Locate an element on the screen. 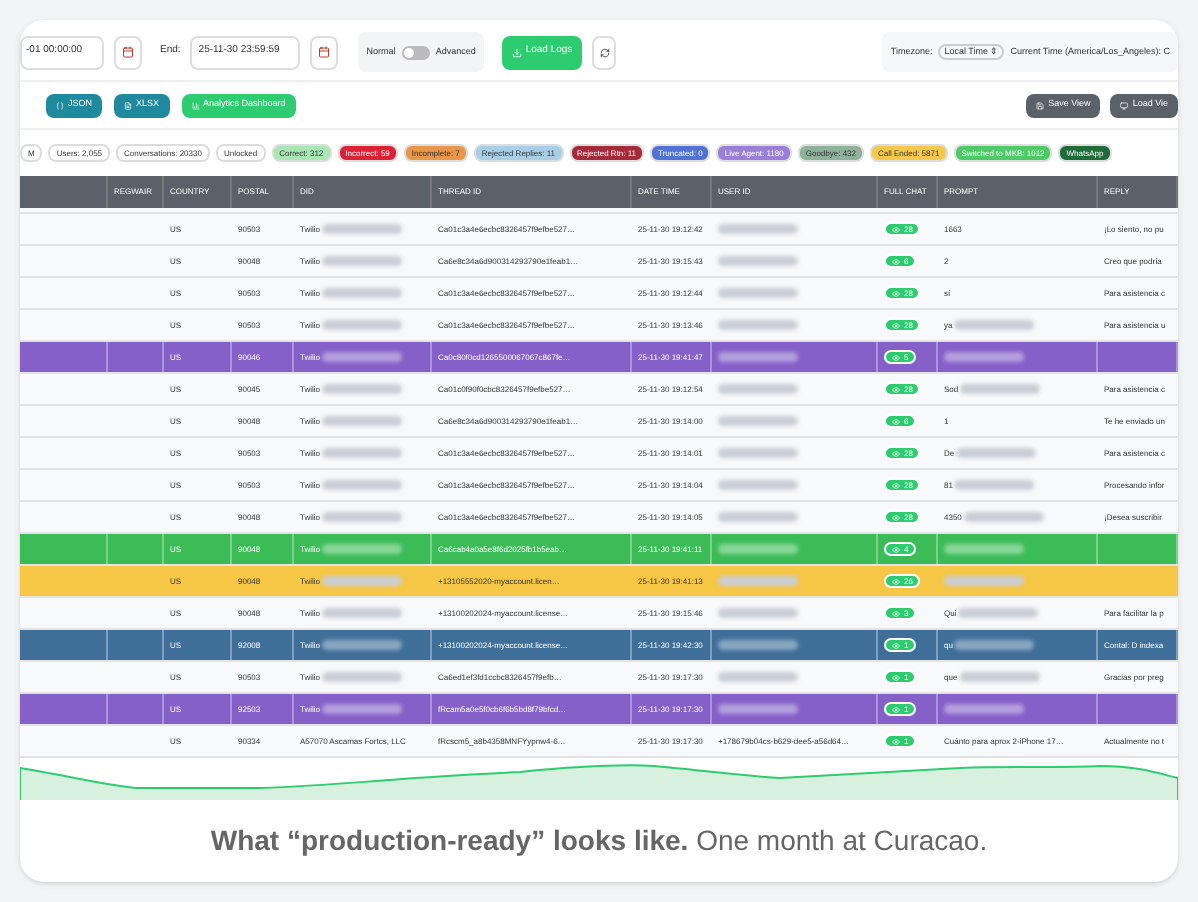  download-icon is located at coordinates (516, 52).